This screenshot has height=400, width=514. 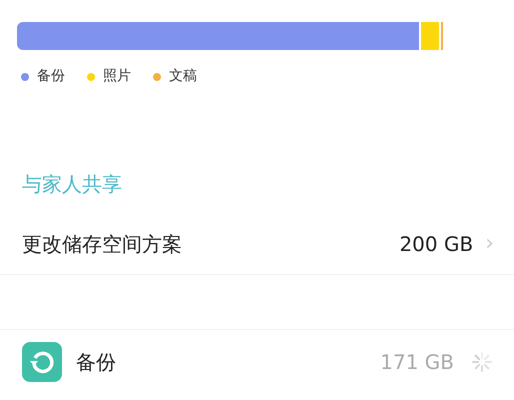 I want to click on legend-label: 文稿, so click(x=183, y=76).